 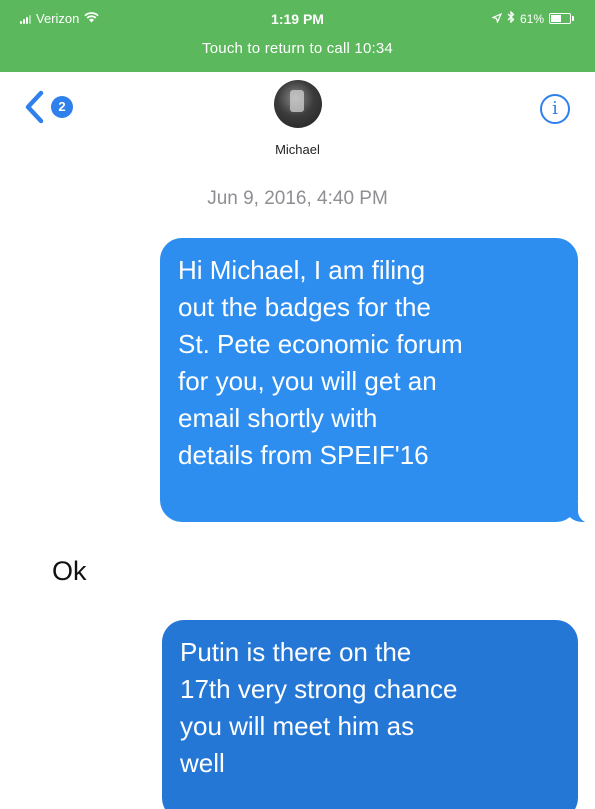 I want to click on battery-percent: 61%, so click(x=531, y=18).